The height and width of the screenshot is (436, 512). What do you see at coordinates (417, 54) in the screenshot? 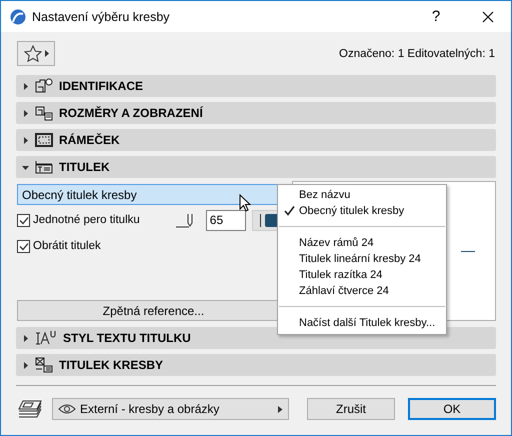
I see `selection-info: Označeno: 1 Editovatelných: 1` at bounding box center [417, 54].